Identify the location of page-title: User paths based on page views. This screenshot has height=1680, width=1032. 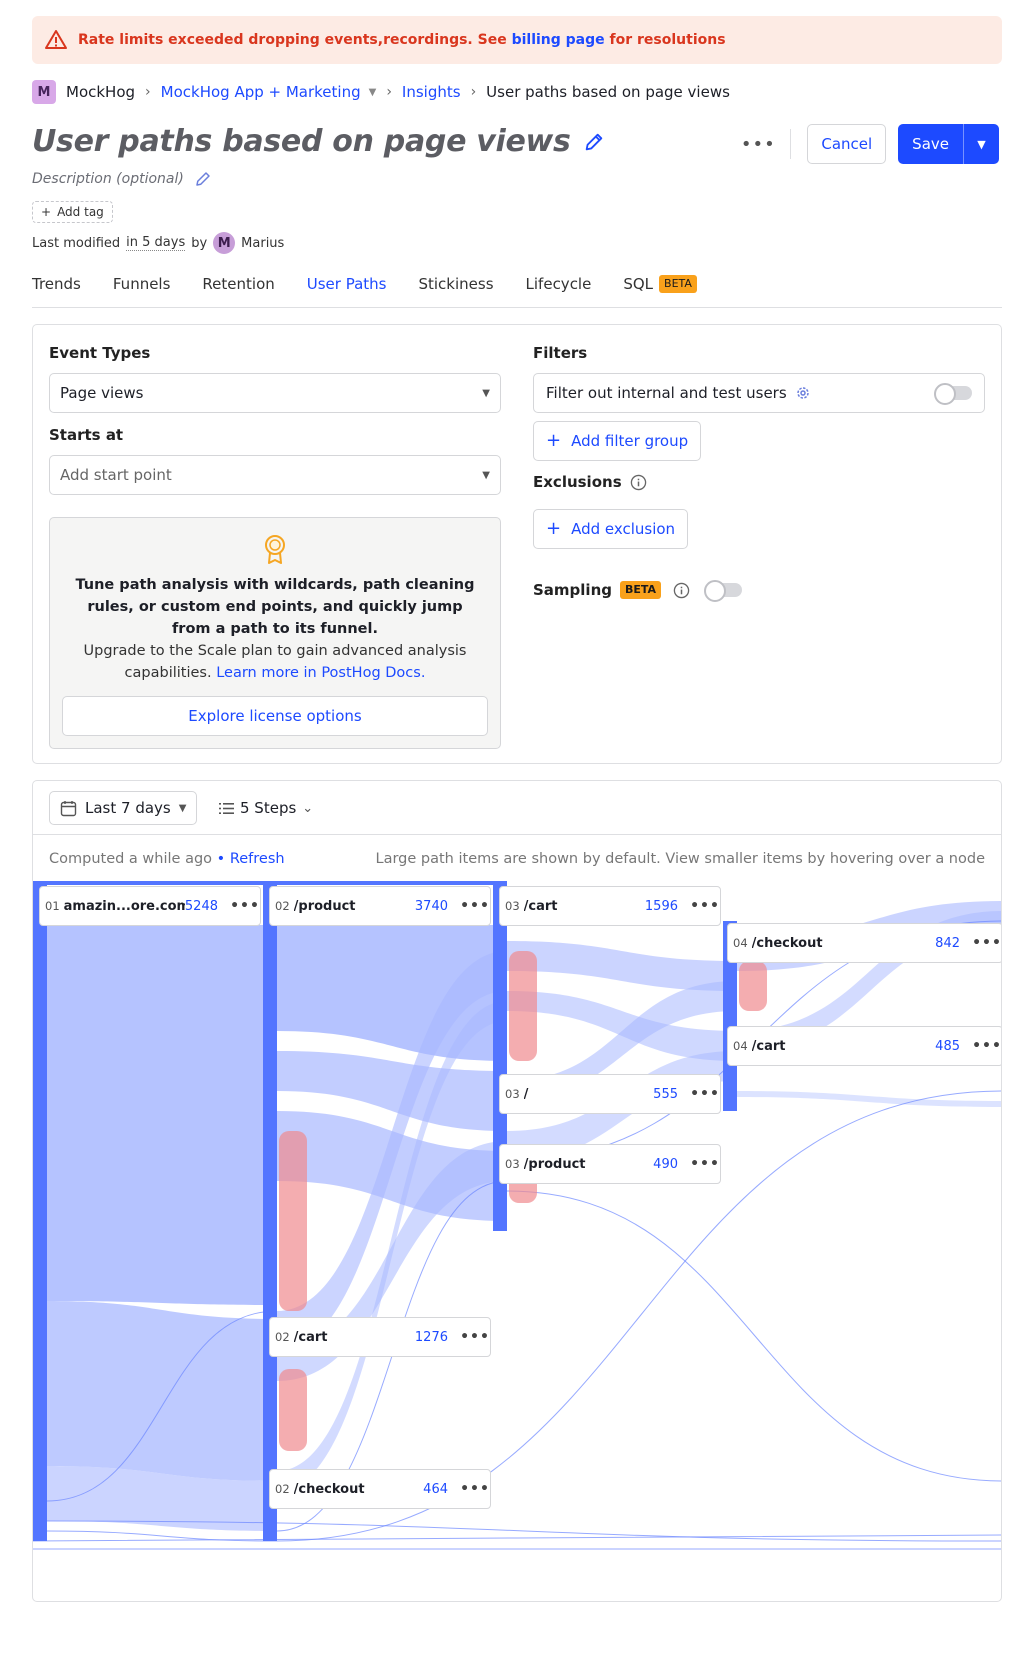
(301, 141).